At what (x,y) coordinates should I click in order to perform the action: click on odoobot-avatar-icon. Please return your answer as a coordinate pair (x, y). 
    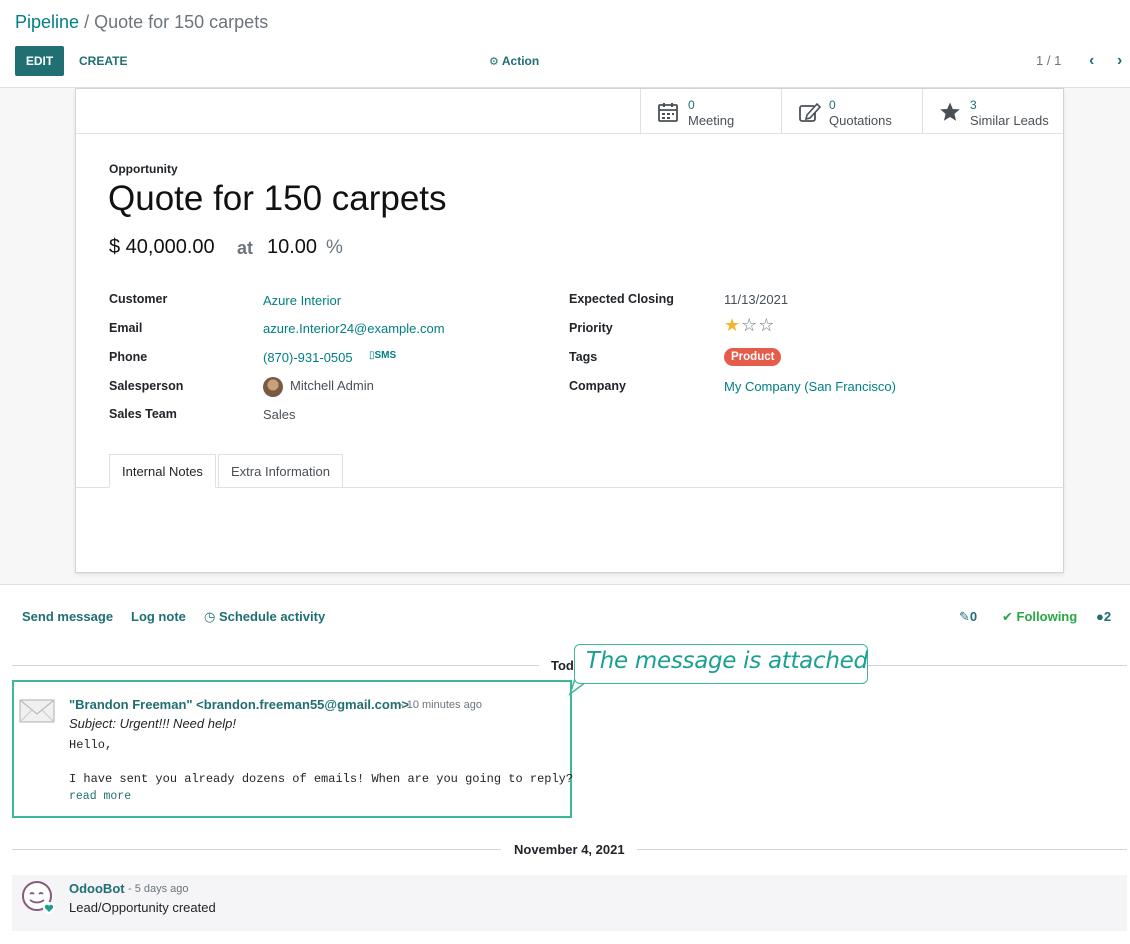
    Looking at the image, I should click on (38, 898).